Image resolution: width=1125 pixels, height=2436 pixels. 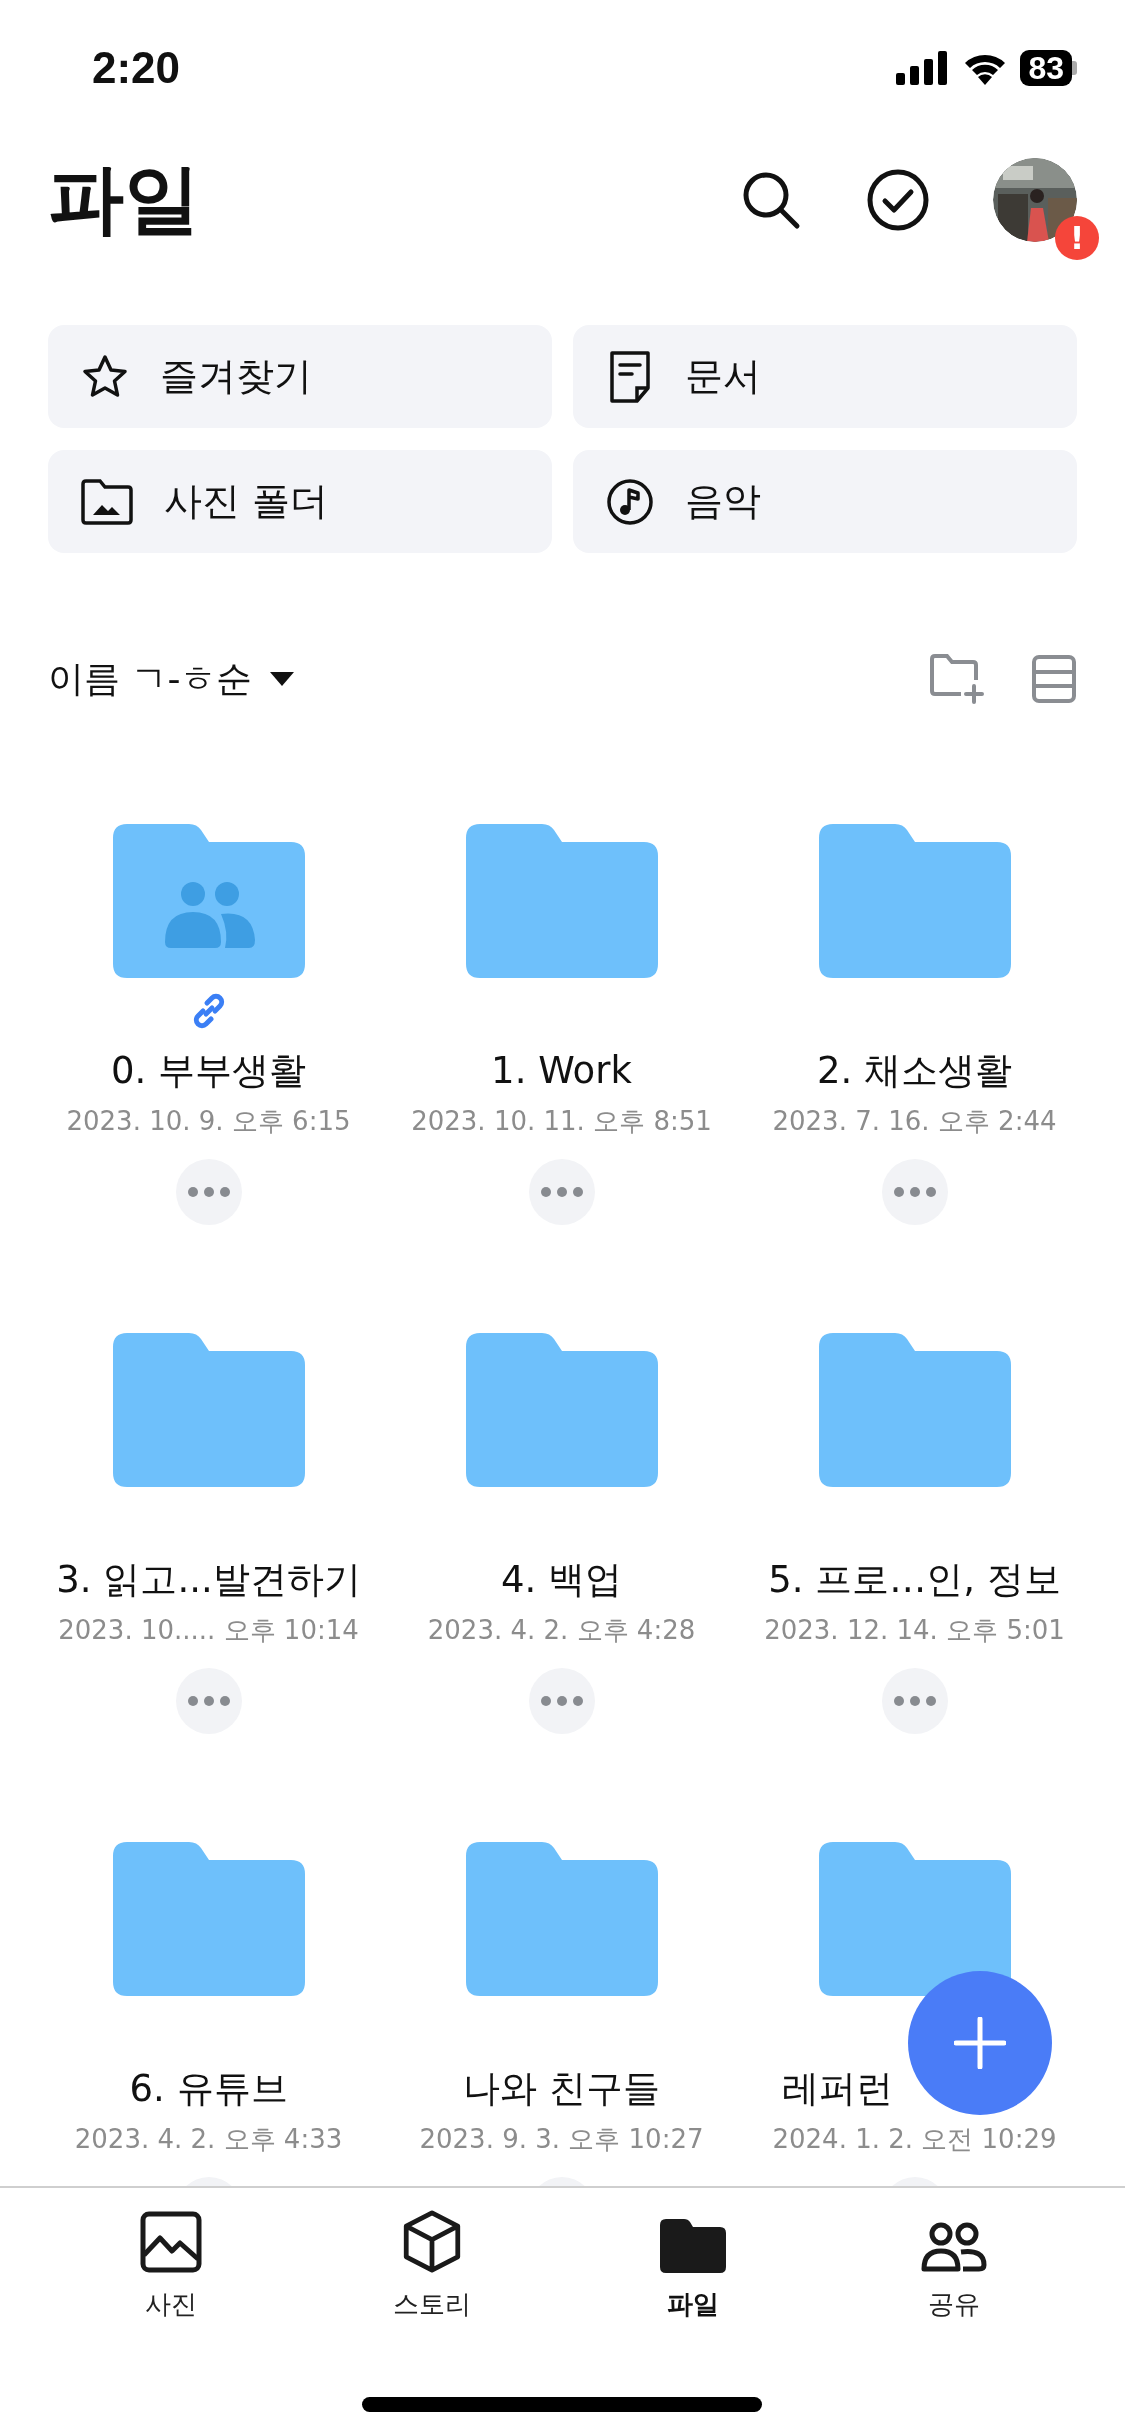 What do you see at coordinates (561, 2089) in the screenshot?
I see `folder-name: 나와 친구들` at bounding box center [561, 2089].